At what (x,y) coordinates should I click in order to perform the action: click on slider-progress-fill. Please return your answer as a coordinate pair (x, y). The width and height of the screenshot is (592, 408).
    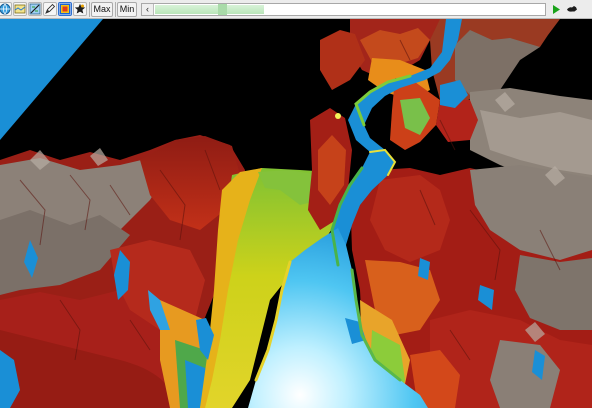
    Looking at the image, I should click on (209, 9).